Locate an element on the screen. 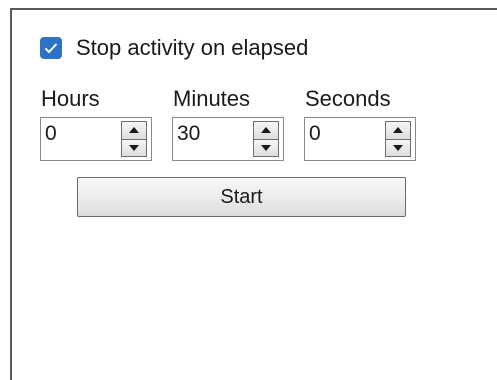  stop-on-elapsed-row: Stop activity on elapsed is located at coordinates (174, 48).